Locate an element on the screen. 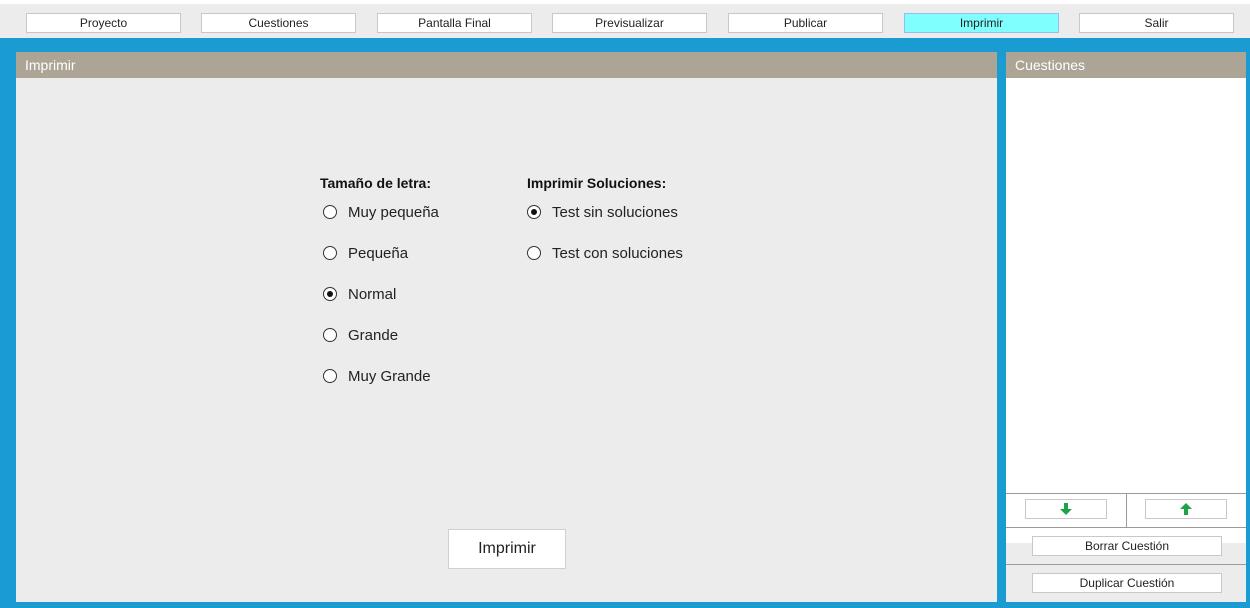 The width and height of the screenshot is (1250, 608). radio-label: Muy pequeña is located at coordinates (393, 212).